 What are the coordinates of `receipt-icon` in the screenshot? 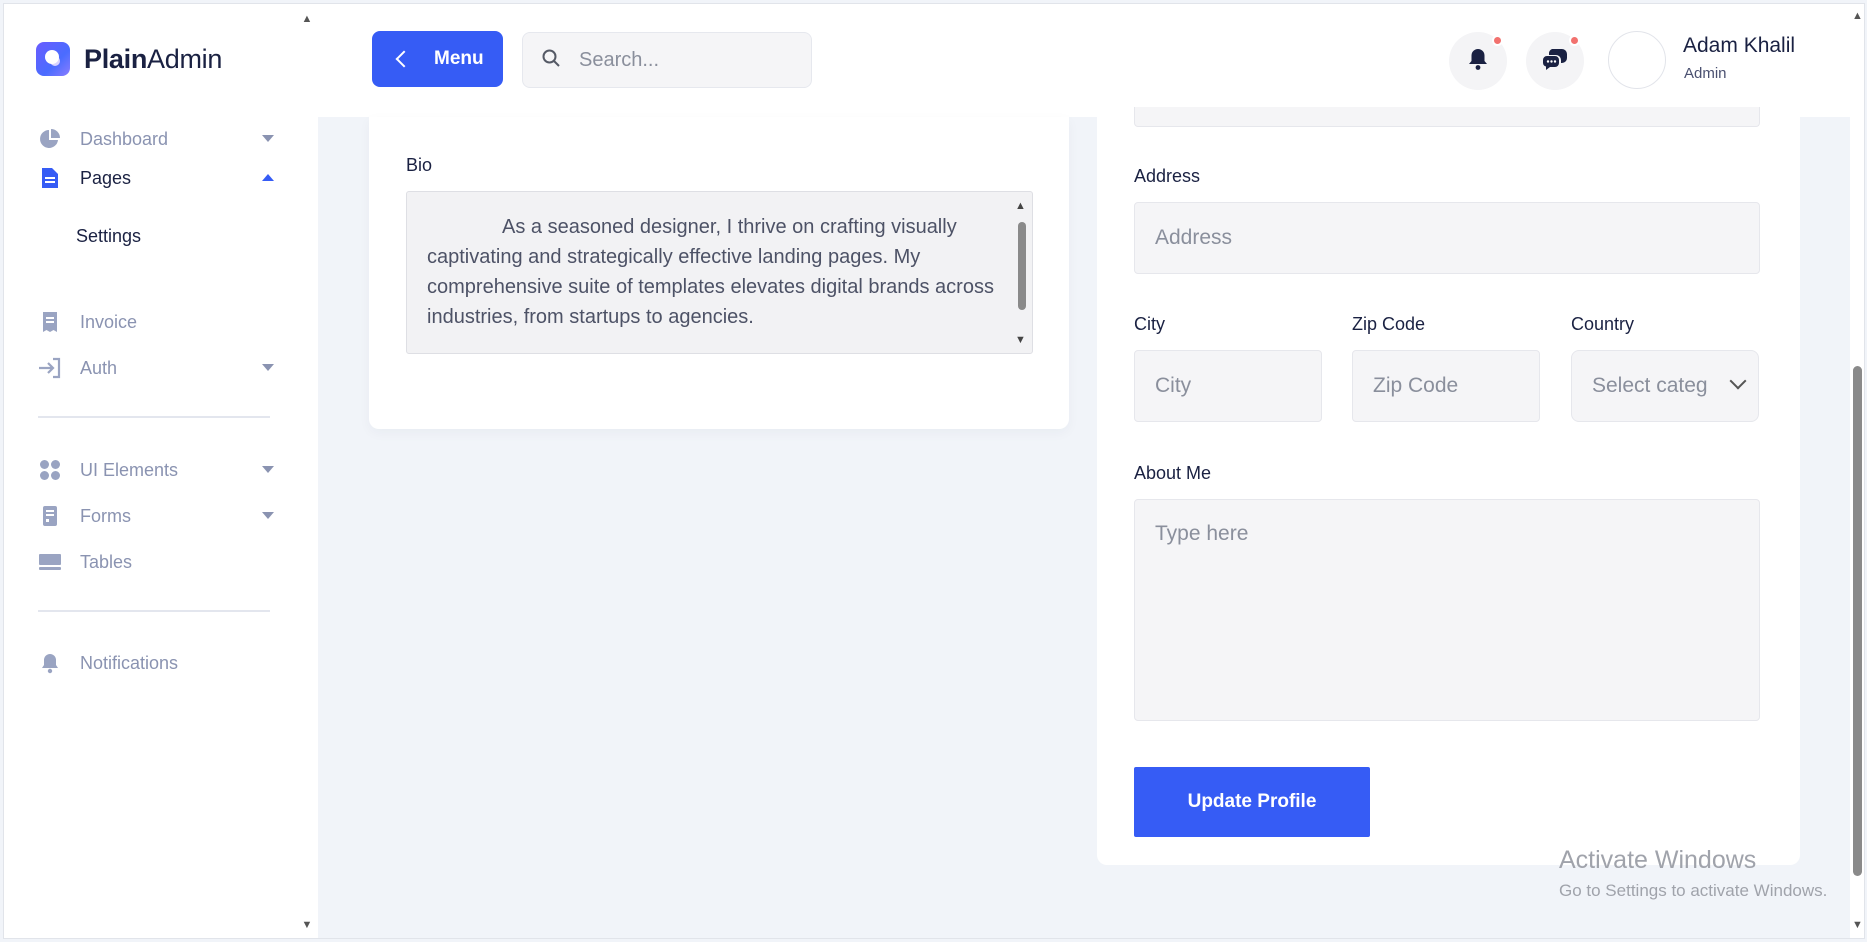 It's located at (50, 322).